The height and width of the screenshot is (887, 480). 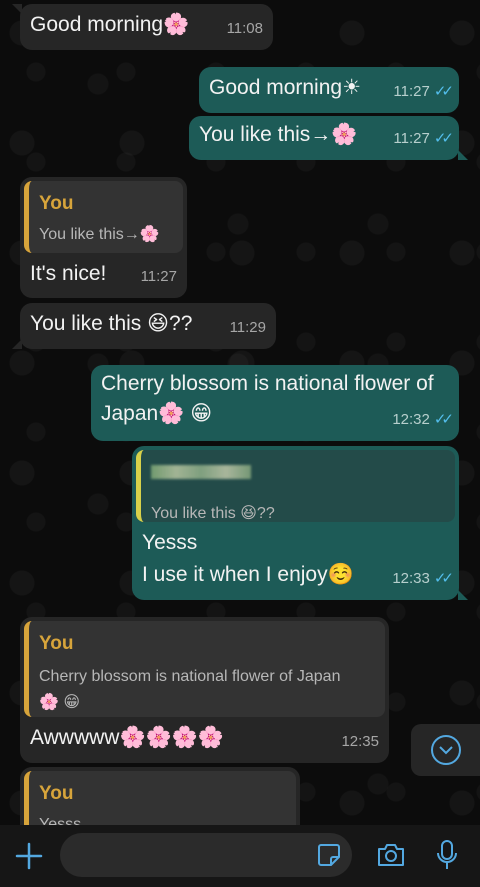 What do you see at coordinates (111, 323) in the screenshot?
I see `message-text: You like this 😆??` at bounding box center [111, 323].